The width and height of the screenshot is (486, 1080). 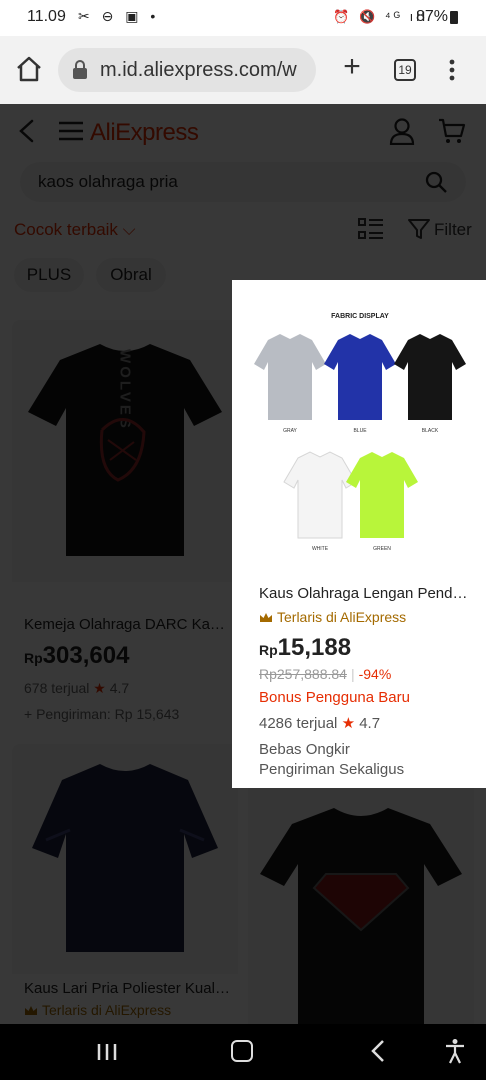 I want to click on product-price: Rp303,604, so click(x=76, y=656).